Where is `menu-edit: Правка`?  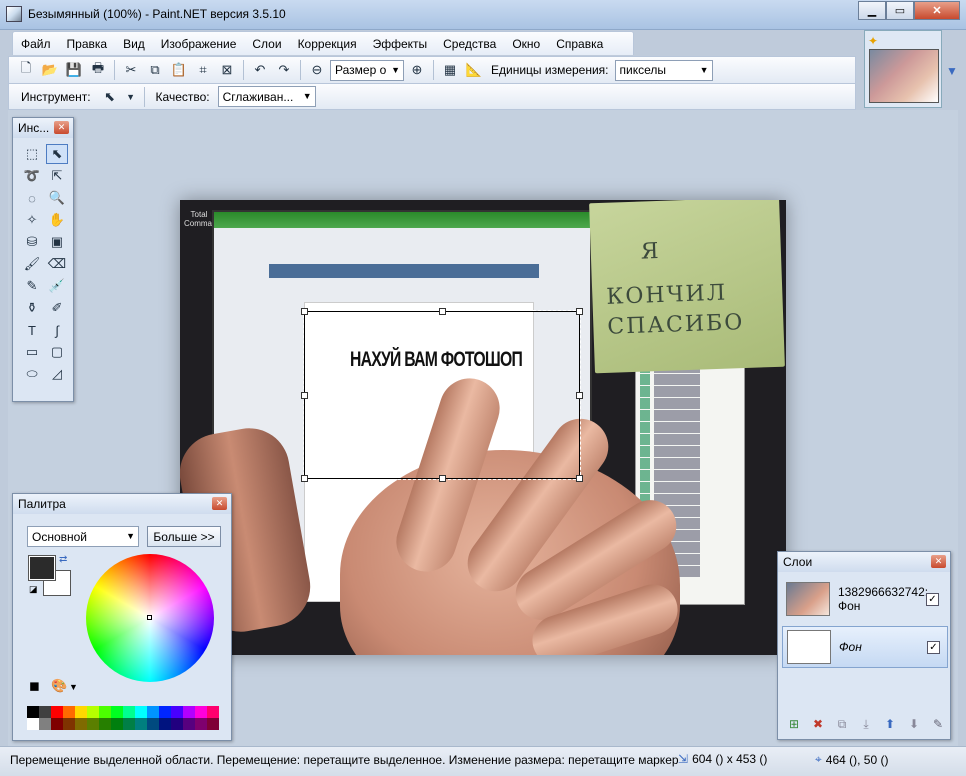
menu-edit: Правка is located at coordinates (87, 44).